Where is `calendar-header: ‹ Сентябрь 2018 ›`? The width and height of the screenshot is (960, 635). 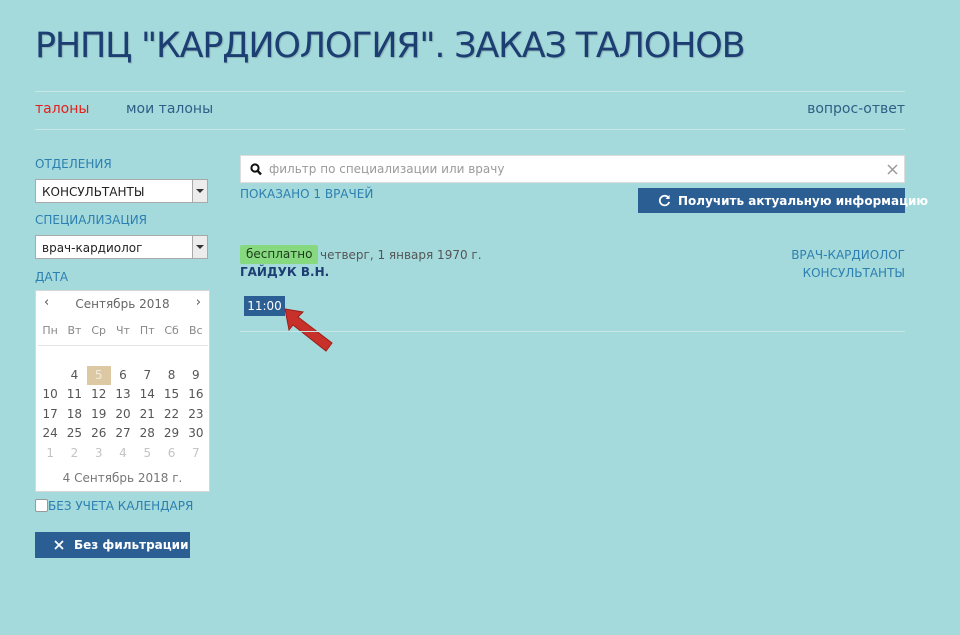
calendar-header: ‹ Сентябрь 2018 › is located at coordinates (122, 304).